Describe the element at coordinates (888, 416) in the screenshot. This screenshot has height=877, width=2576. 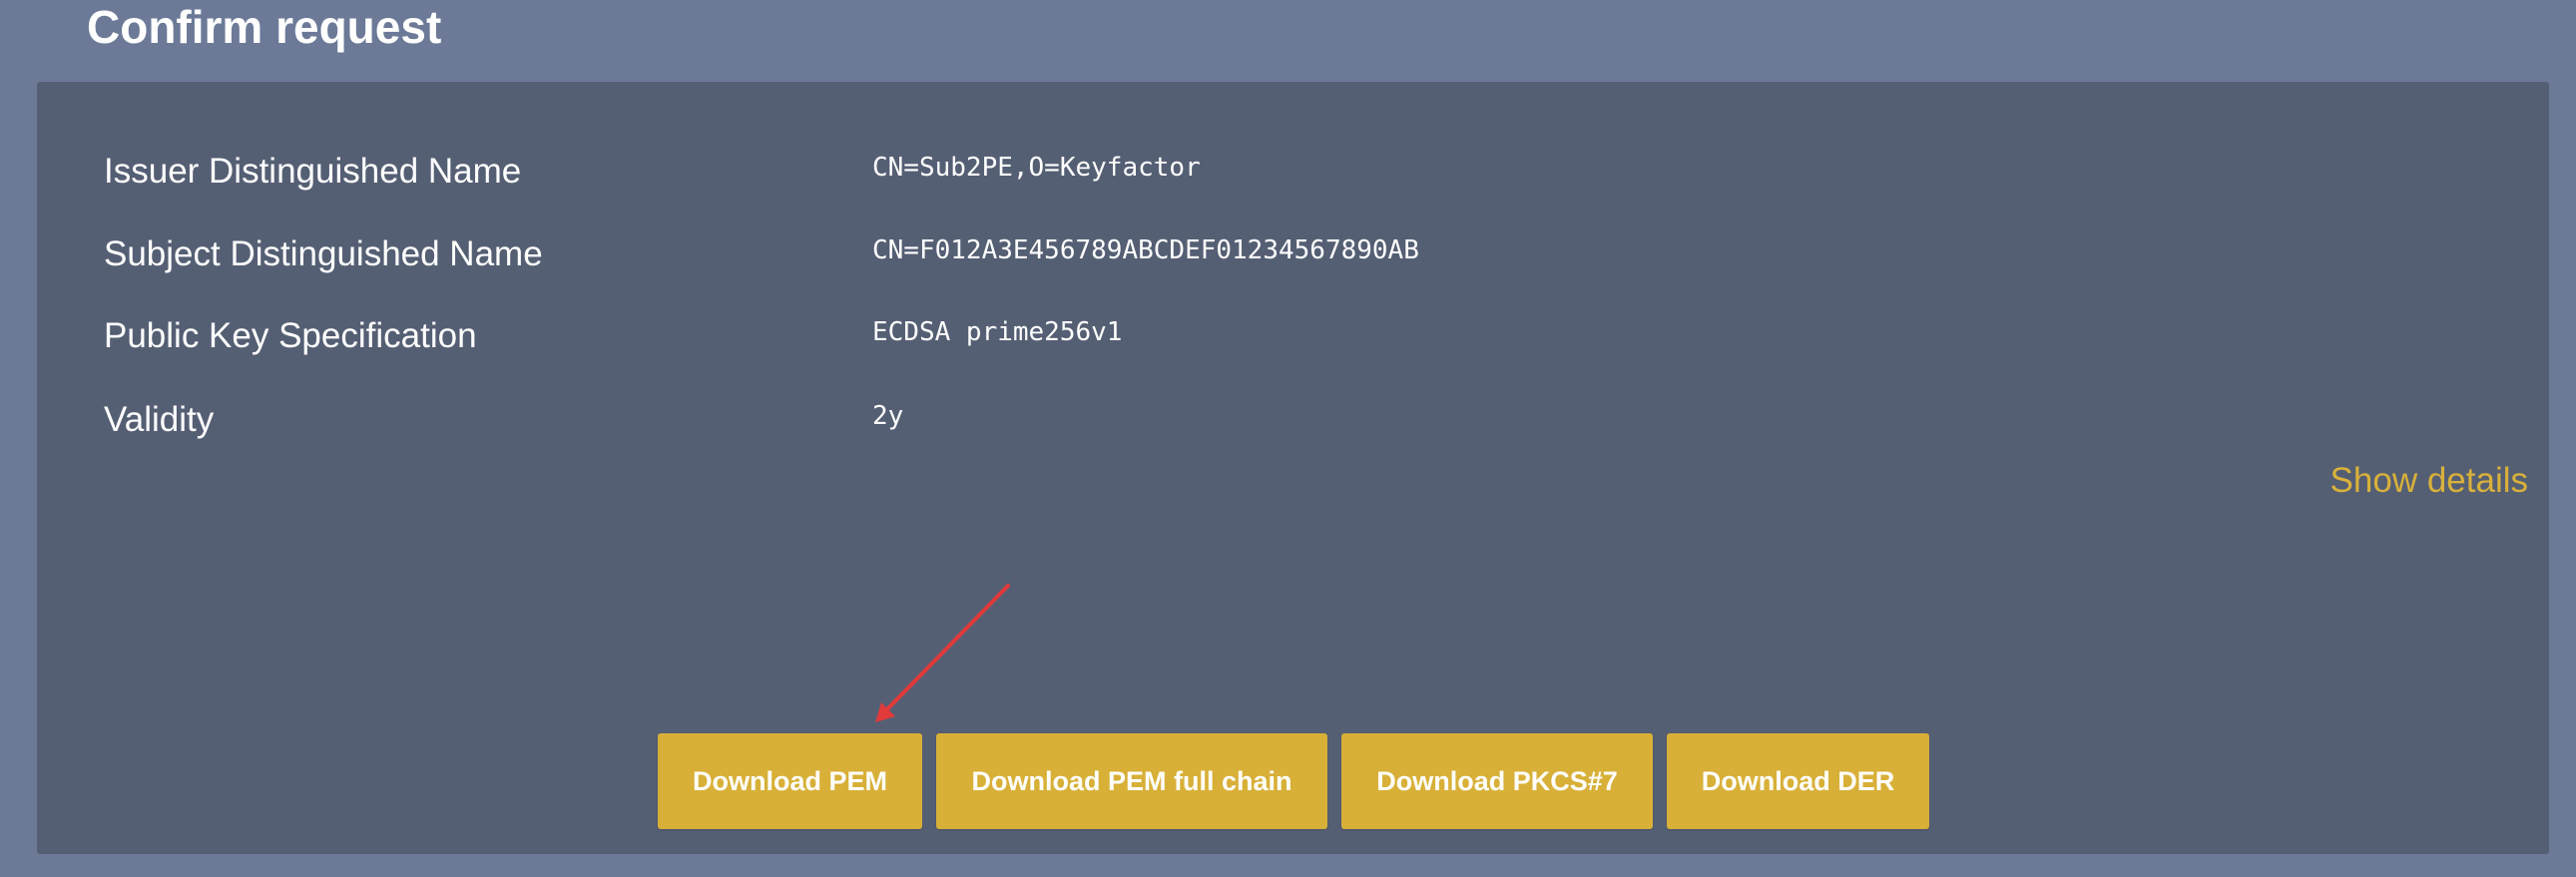
I see `detail-value-validity: 2y` at that location.